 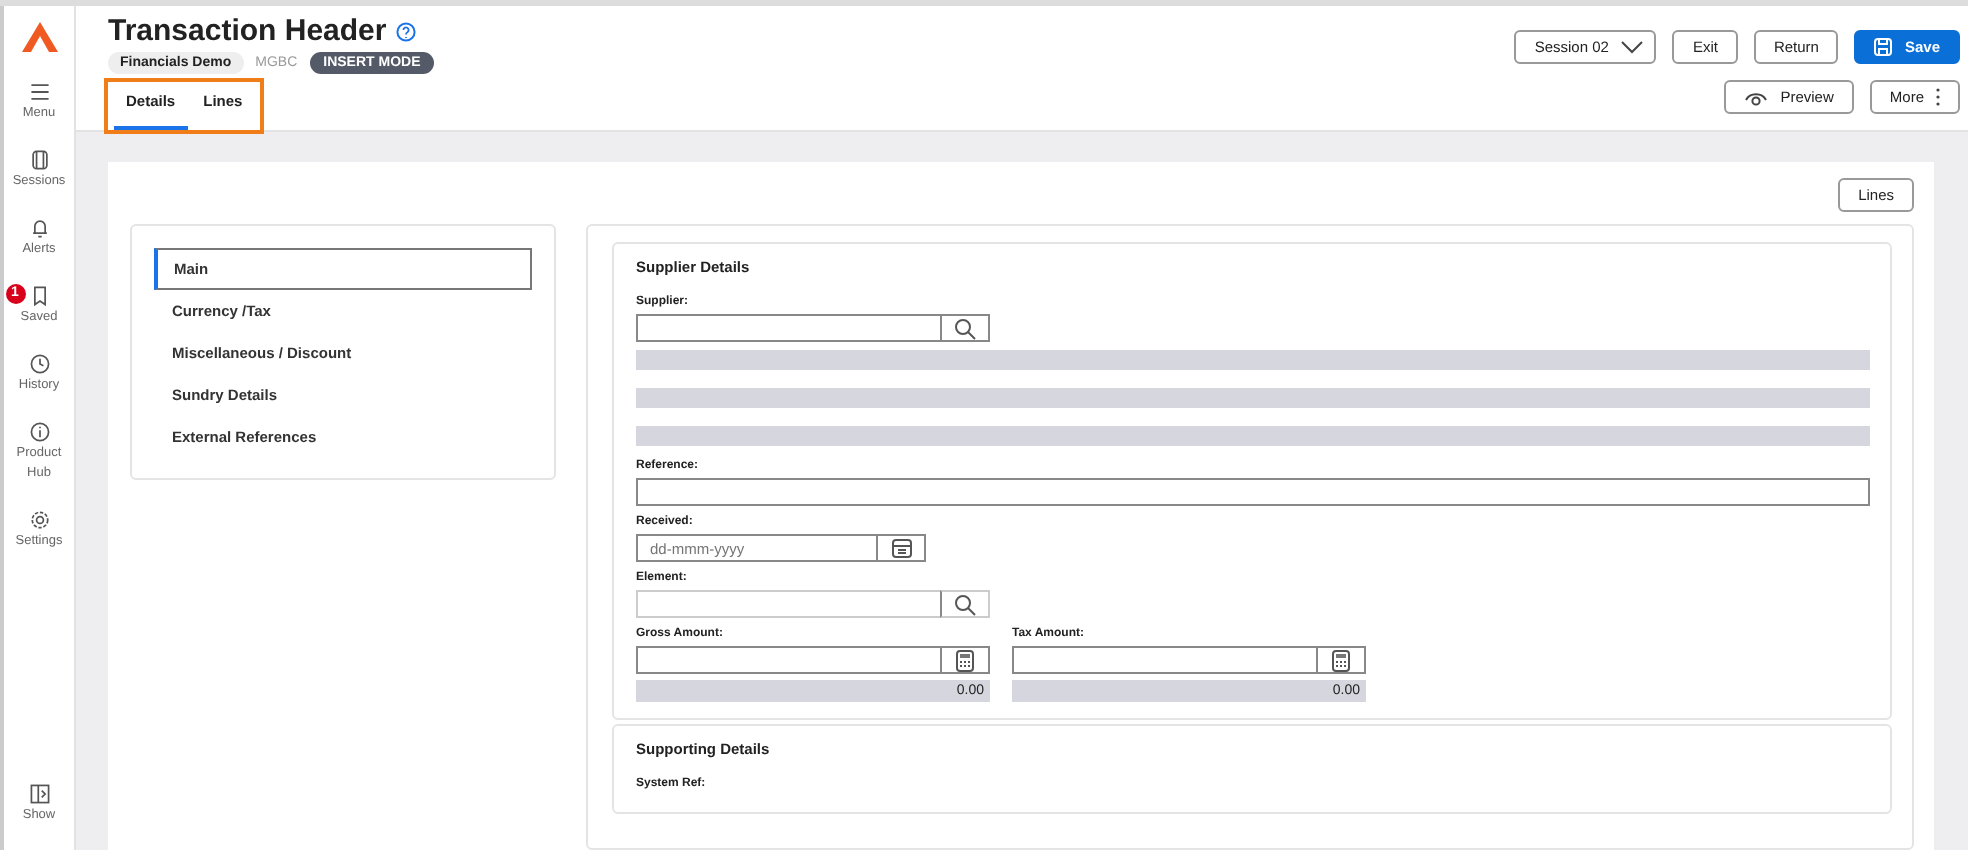 What do you see at coordinates (39, 160) in the screenshot?
I see `panels-icon` at bounding box center [39, 160].